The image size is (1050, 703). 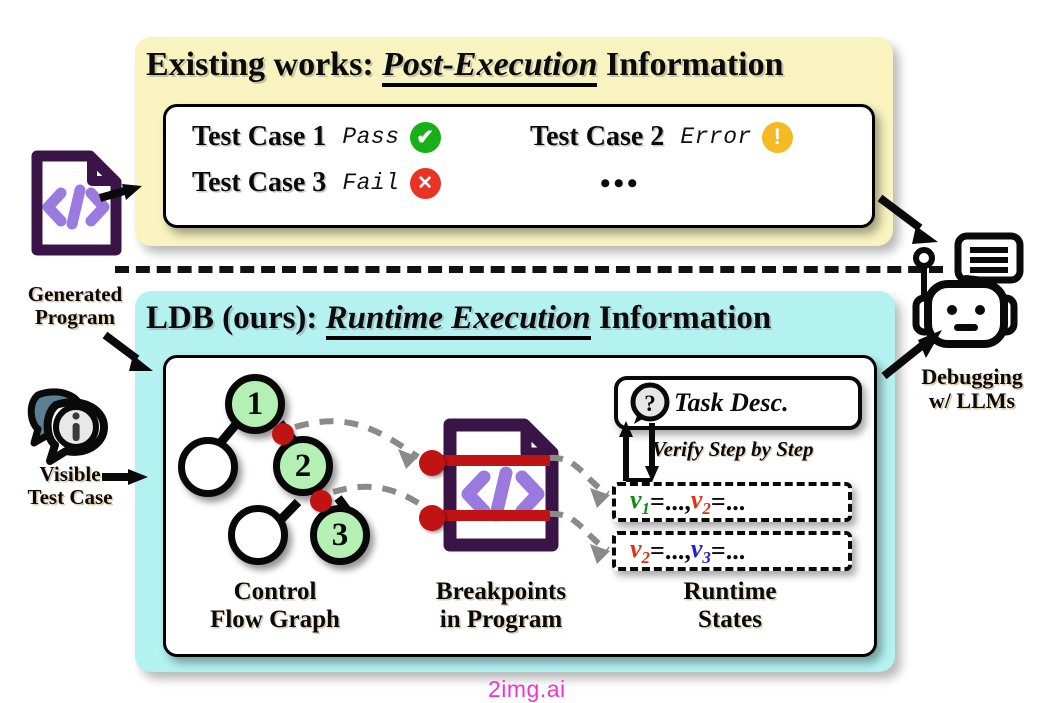 What do you see at coordinates (907, 219) in the screenshot?
I see `arrow-tests-to-robot` at bounding box center [907, 219].